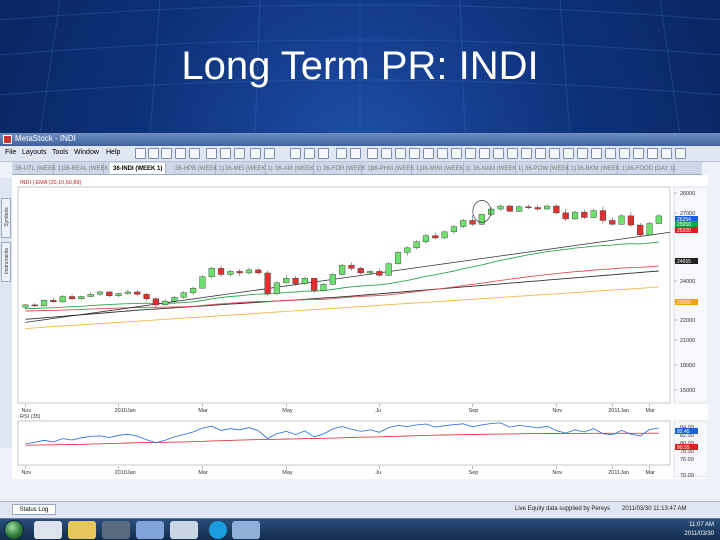  Describe the element at coordinates (600, 168) in the screenshot. I see `chart-tab: 36-BKM (WEEK 1)` at that location.